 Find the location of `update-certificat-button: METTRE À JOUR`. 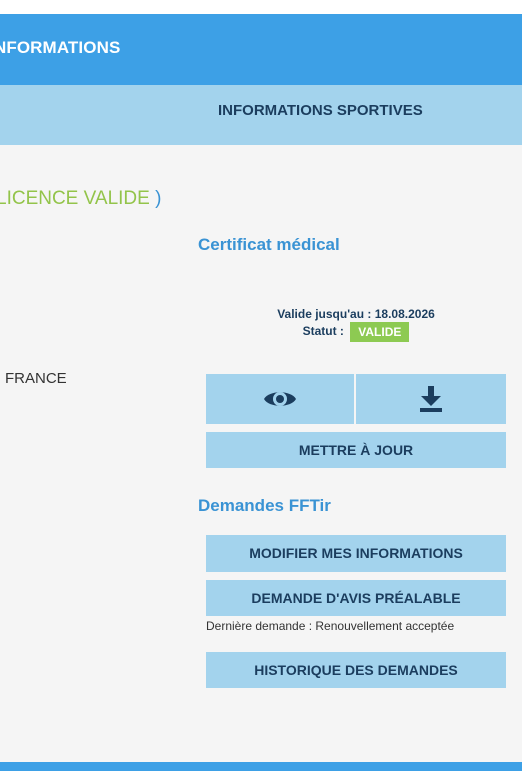

update-certificat-button: METTRE À JOUR is located at coordinates (356, 450).